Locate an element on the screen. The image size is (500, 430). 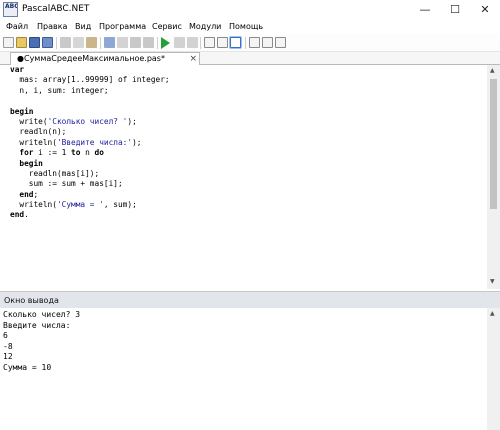
code-line: mas: array[1..99999] of integer; is located at coordinates (90, 80).